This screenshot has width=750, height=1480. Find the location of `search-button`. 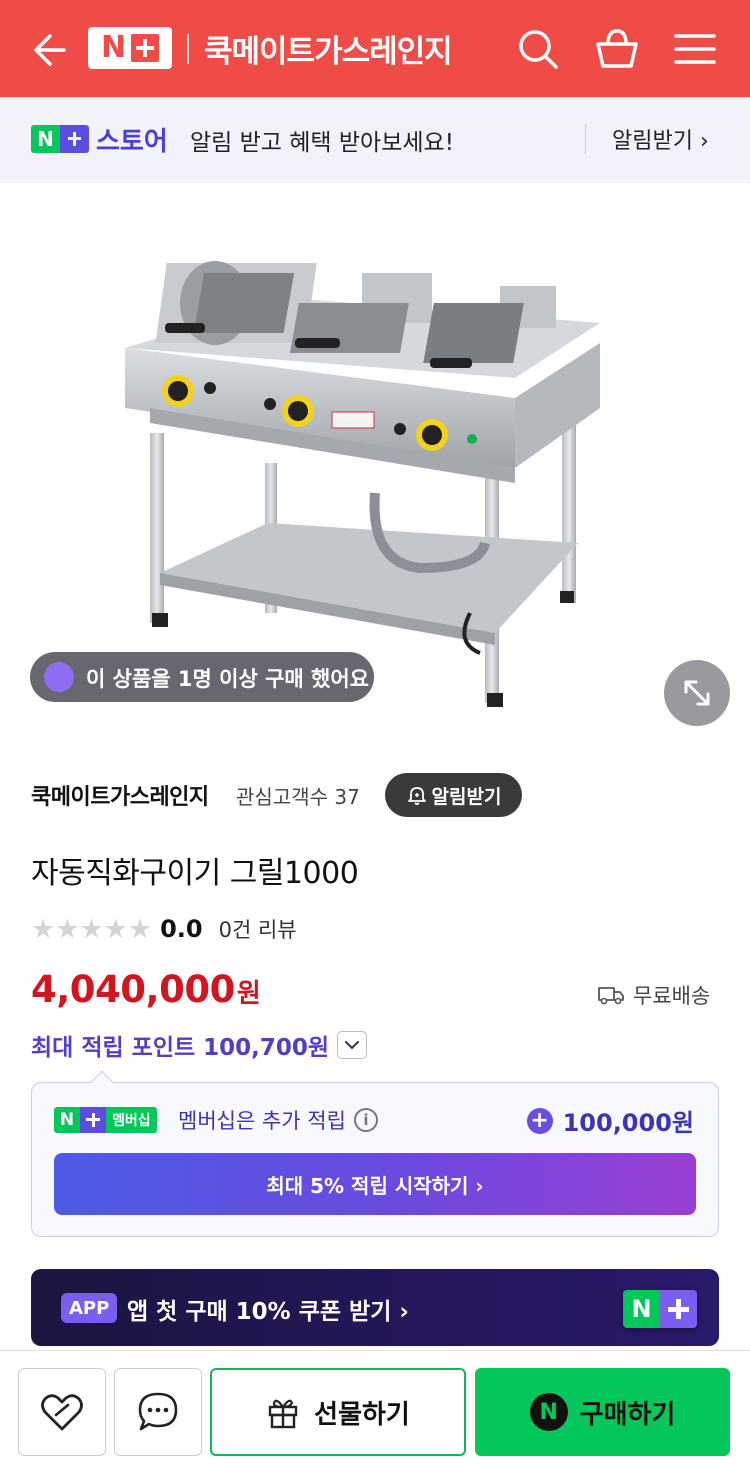

search-button is located at coordinates (538, 49).